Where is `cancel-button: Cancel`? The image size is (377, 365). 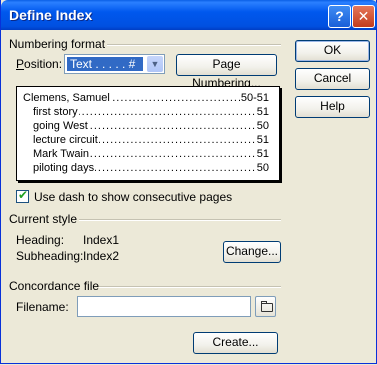
cancel-button: Cancel is located at coordinates (332, 79).